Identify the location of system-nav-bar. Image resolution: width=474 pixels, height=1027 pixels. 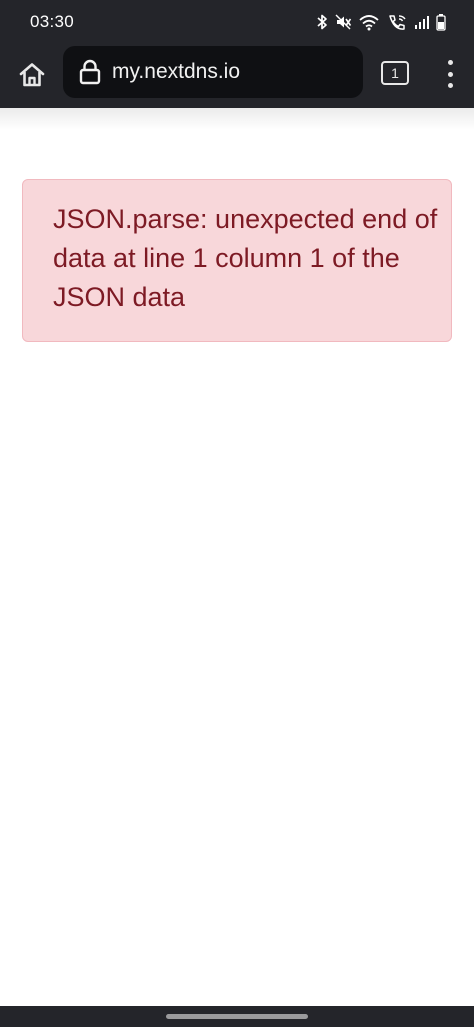
(237, 1016).